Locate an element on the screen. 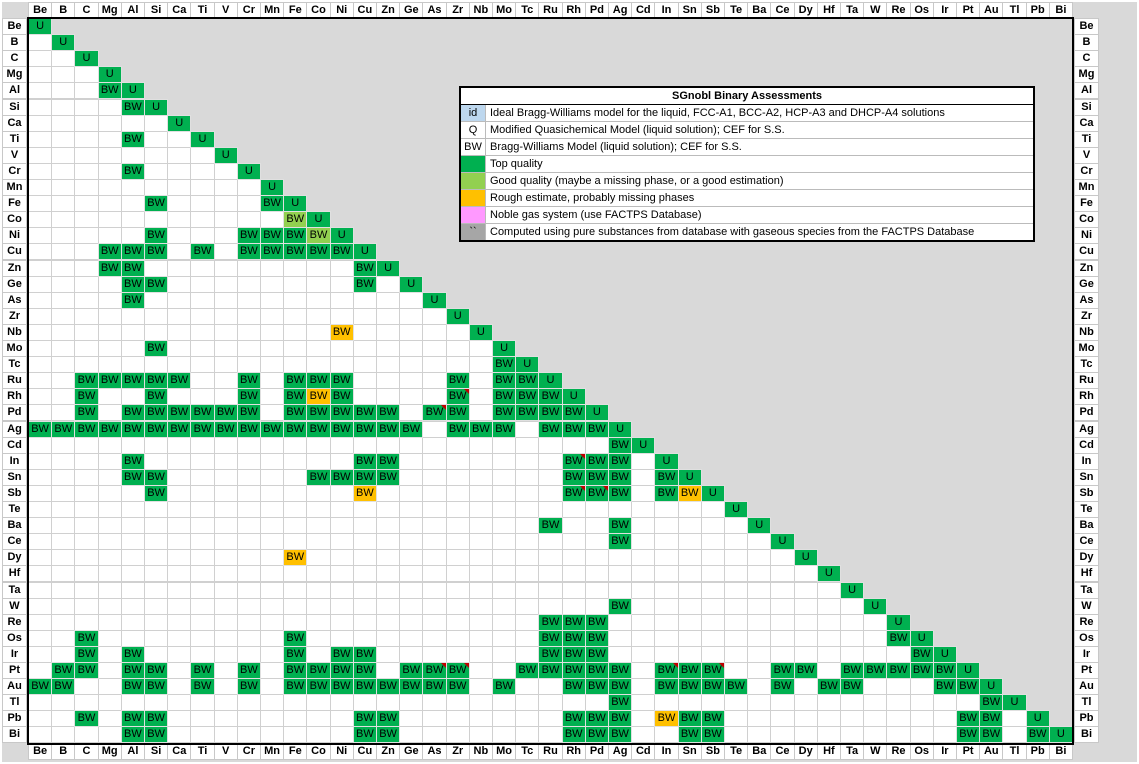 The image size is (1139, 764). row-header-ba: Ba is located at coordinates (14, 526).